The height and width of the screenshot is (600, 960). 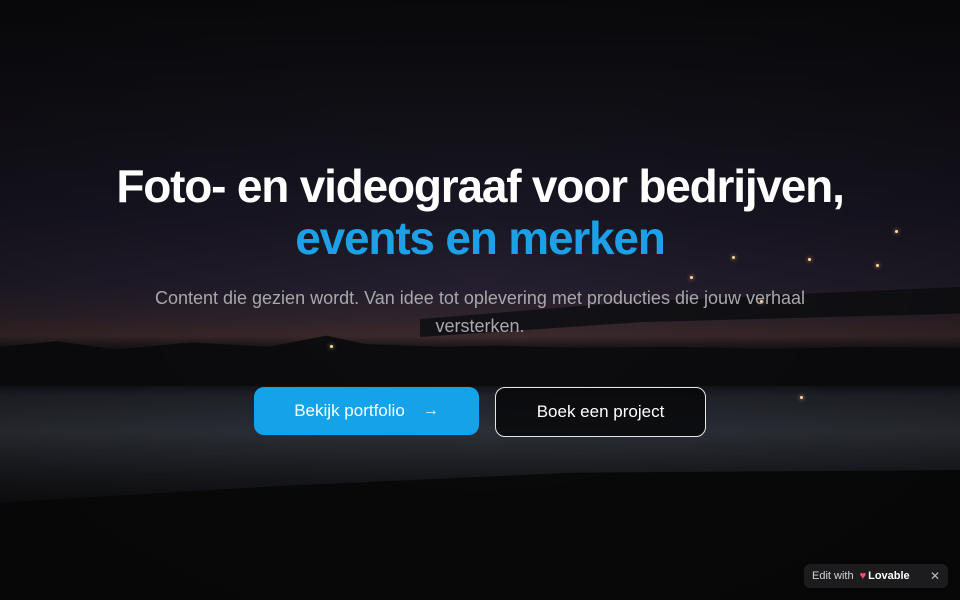 I want to click on edit-with-lovable-badge: Edit with ♥ Lovable ✕, so click(x=876, y=576).